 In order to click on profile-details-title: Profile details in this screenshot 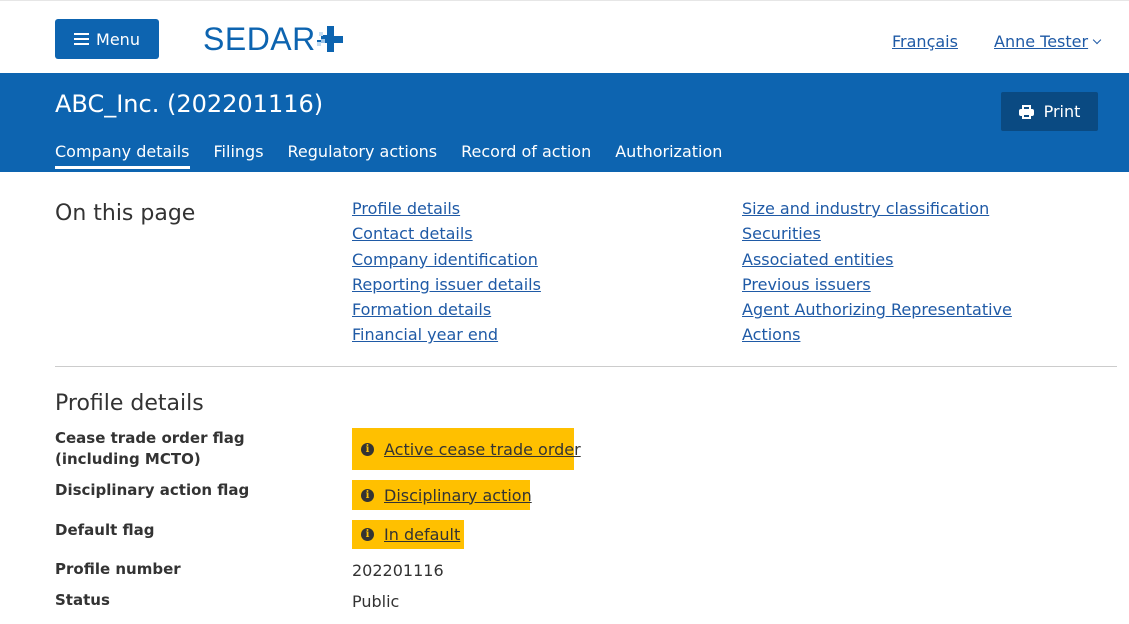, I will do `click(129, 403)`.